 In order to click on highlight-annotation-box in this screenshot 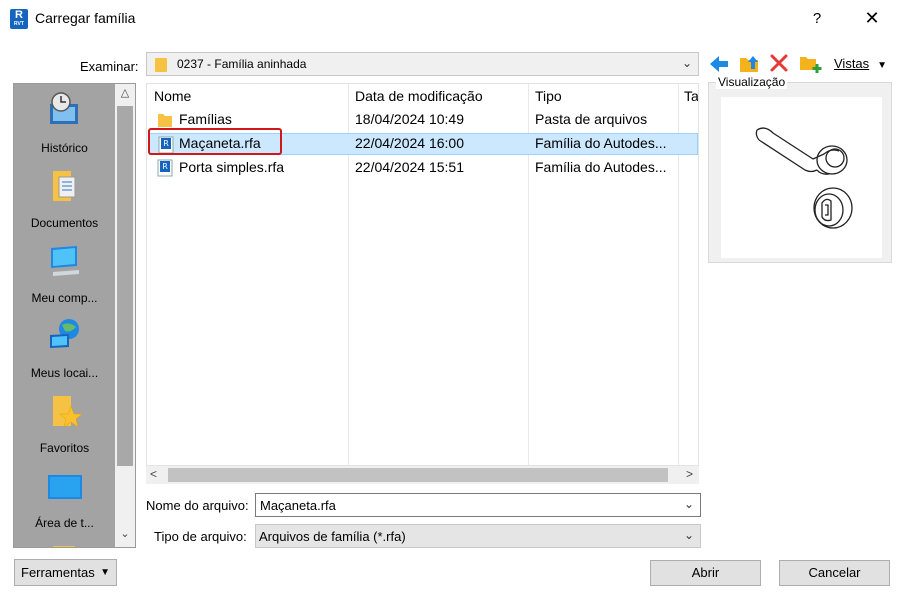, I will do `click(215, 141)`.